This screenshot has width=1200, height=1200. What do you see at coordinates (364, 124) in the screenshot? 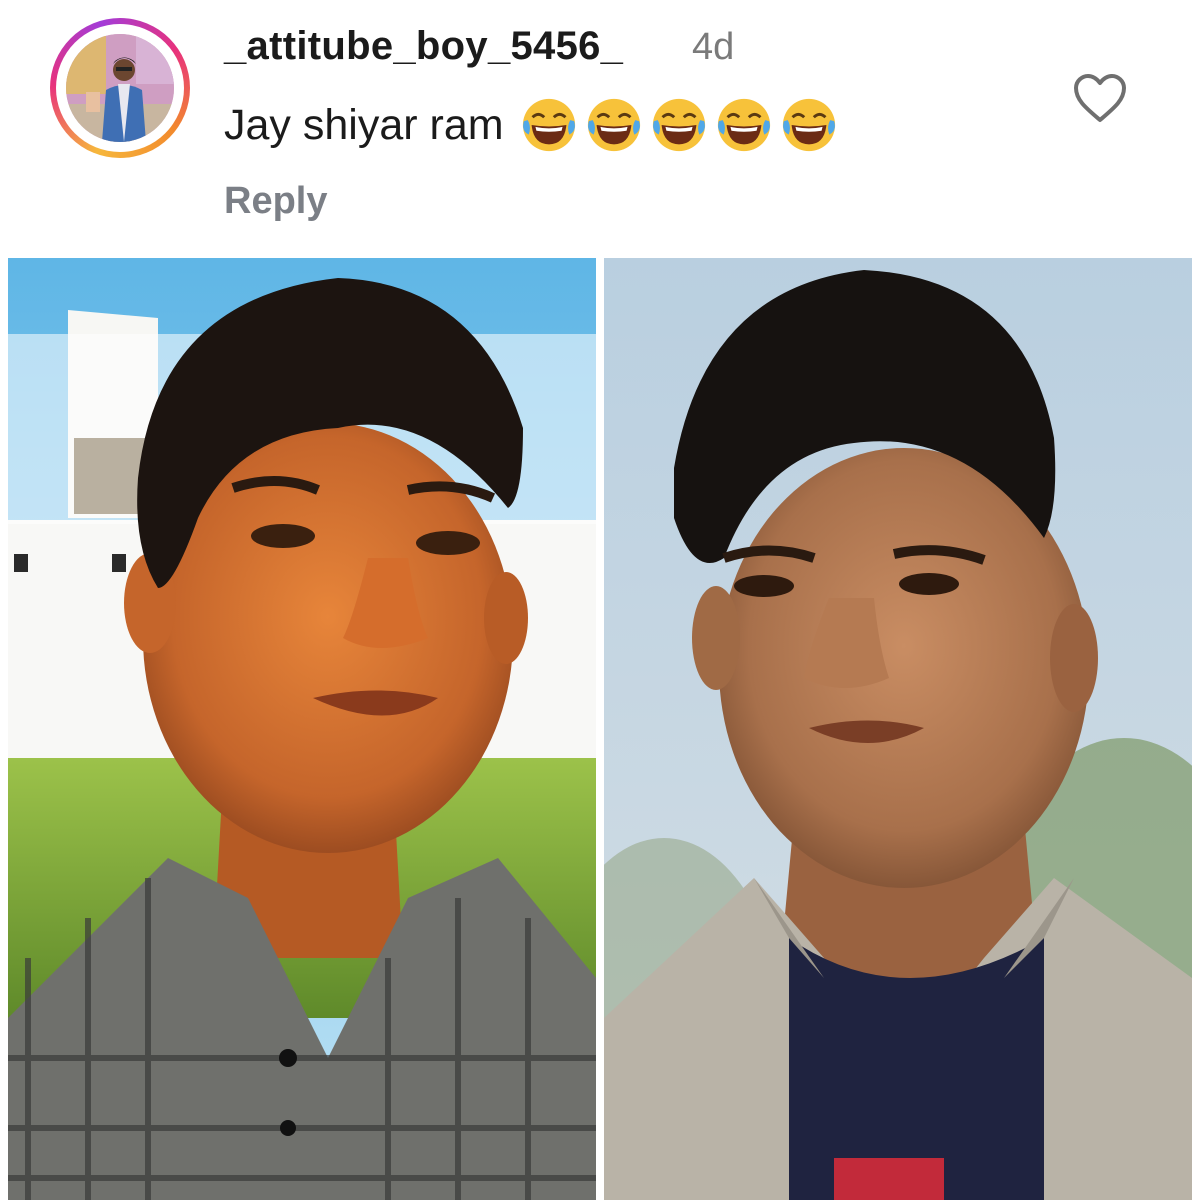
I see `comment-text: Jay shiyar ram` at bounding box center [364, 124].